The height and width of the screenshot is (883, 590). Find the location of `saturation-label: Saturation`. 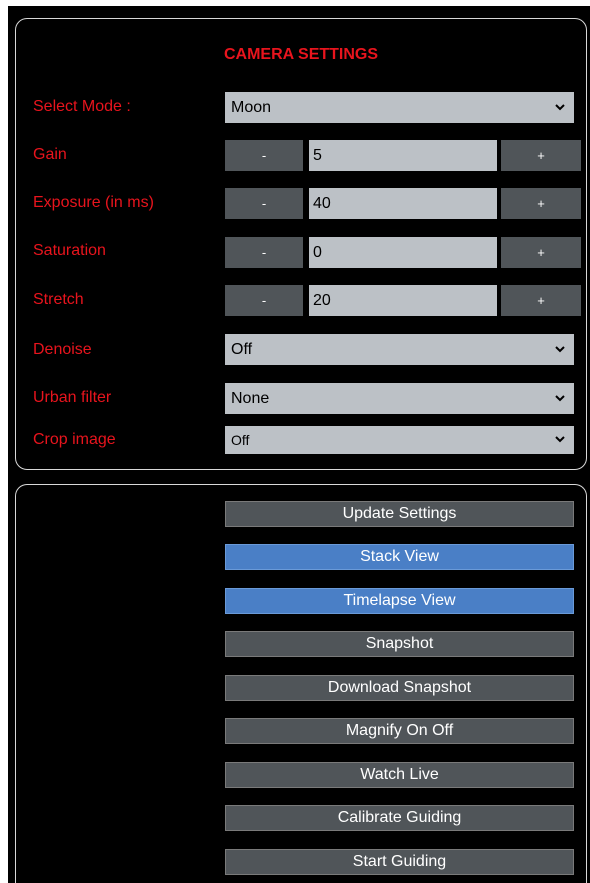

saturation-label: Saturation is located at coordinates (69, 250).